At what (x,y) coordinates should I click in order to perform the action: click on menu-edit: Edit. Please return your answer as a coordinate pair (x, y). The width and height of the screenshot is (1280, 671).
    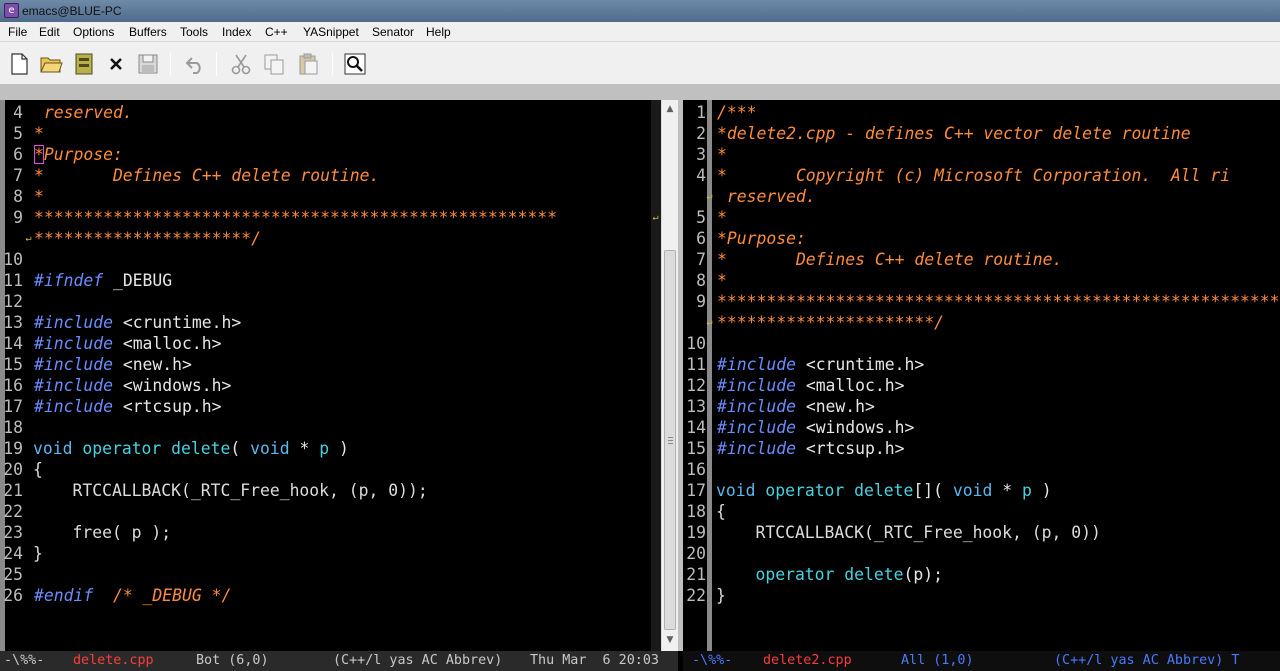
    Looking at the image, I should click on (49, 32).